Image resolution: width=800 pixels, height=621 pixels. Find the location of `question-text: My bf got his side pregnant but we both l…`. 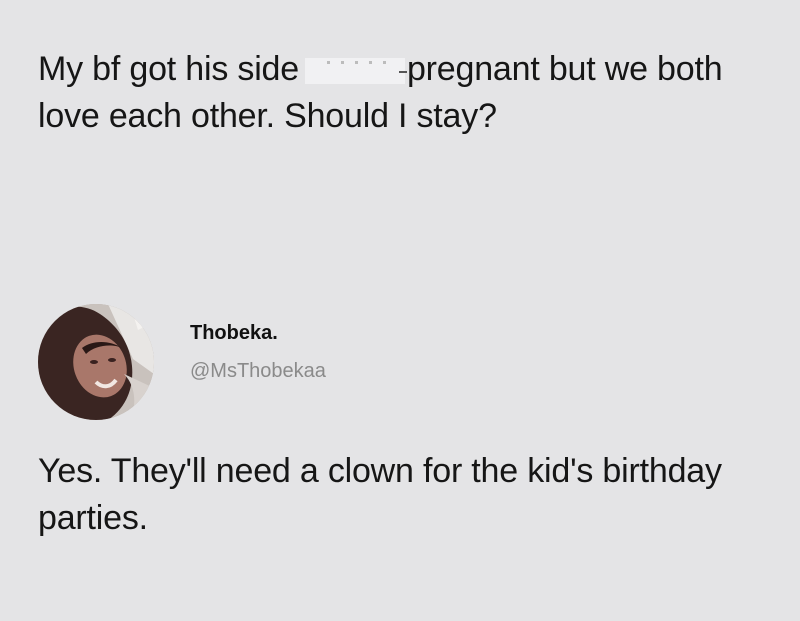

question-text: My bf got his side pregnant but we both l… is located at coordinates (413, 93).